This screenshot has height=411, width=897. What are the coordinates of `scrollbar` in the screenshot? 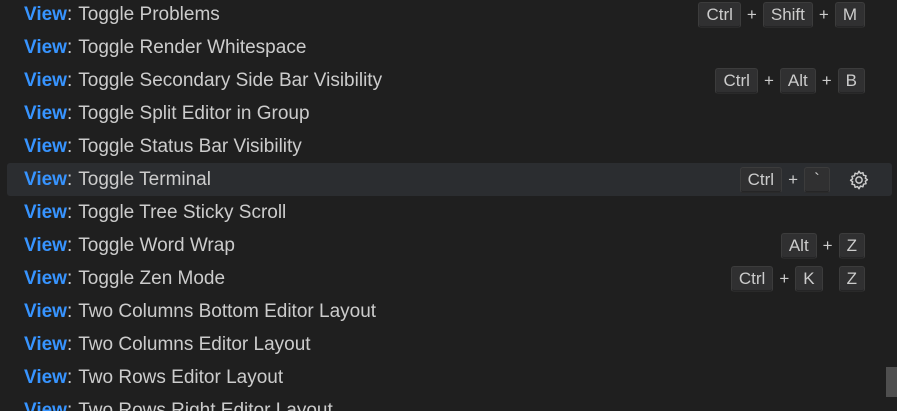 It's located at (891, 205).